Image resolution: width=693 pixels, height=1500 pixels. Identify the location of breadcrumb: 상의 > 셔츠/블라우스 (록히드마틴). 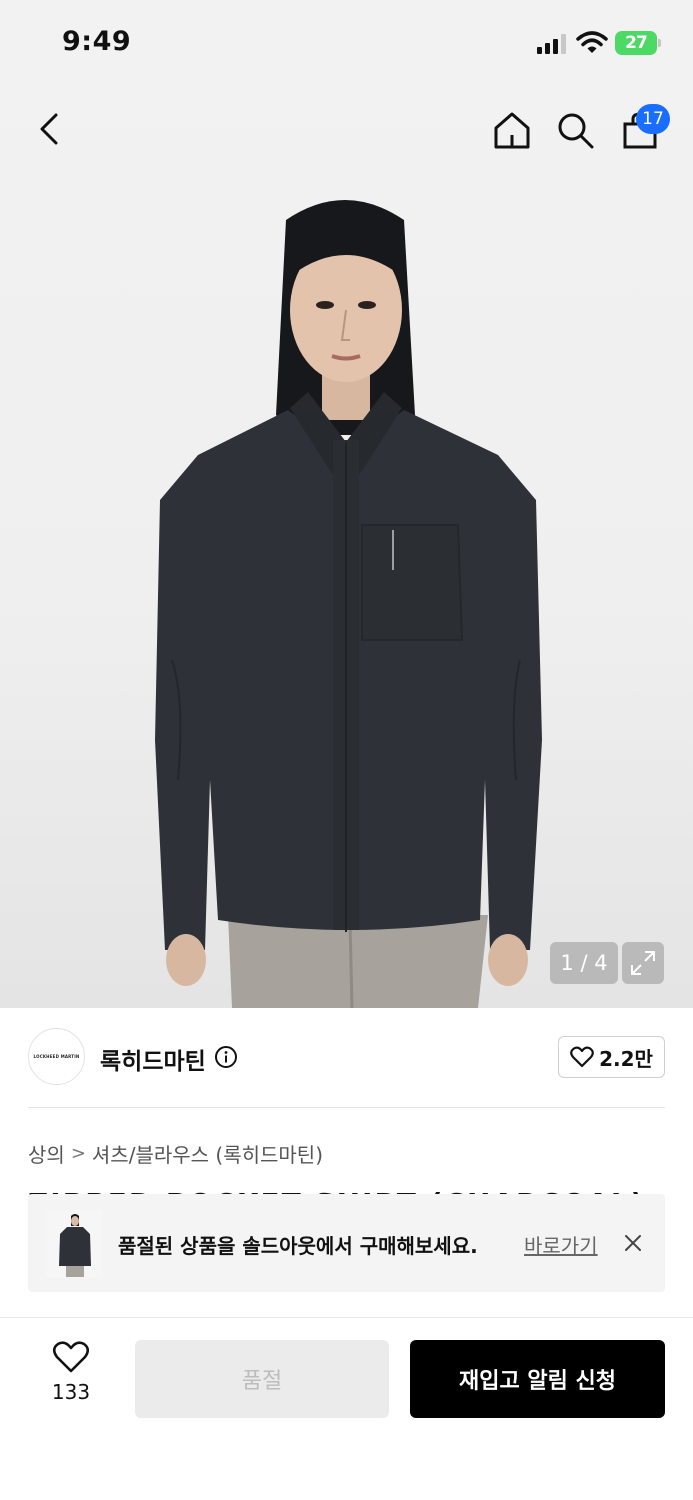
(175, 1153).